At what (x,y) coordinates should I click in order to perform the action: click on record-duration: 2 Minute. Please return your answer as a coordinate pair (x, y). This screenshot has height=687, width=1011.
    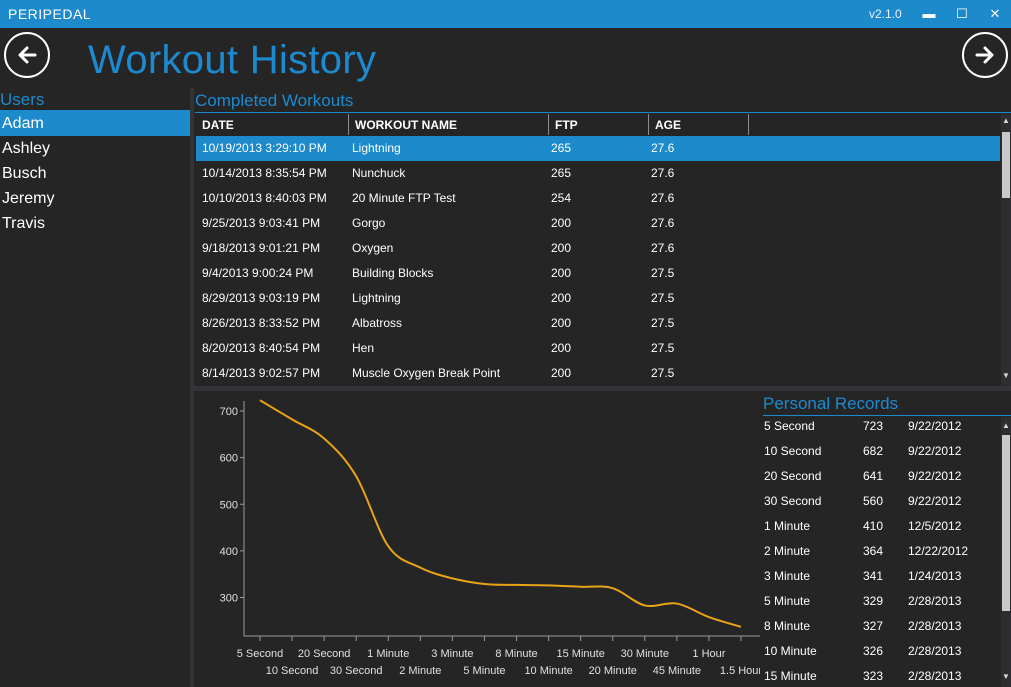
    Looking at the image, I should click on (787, 551).